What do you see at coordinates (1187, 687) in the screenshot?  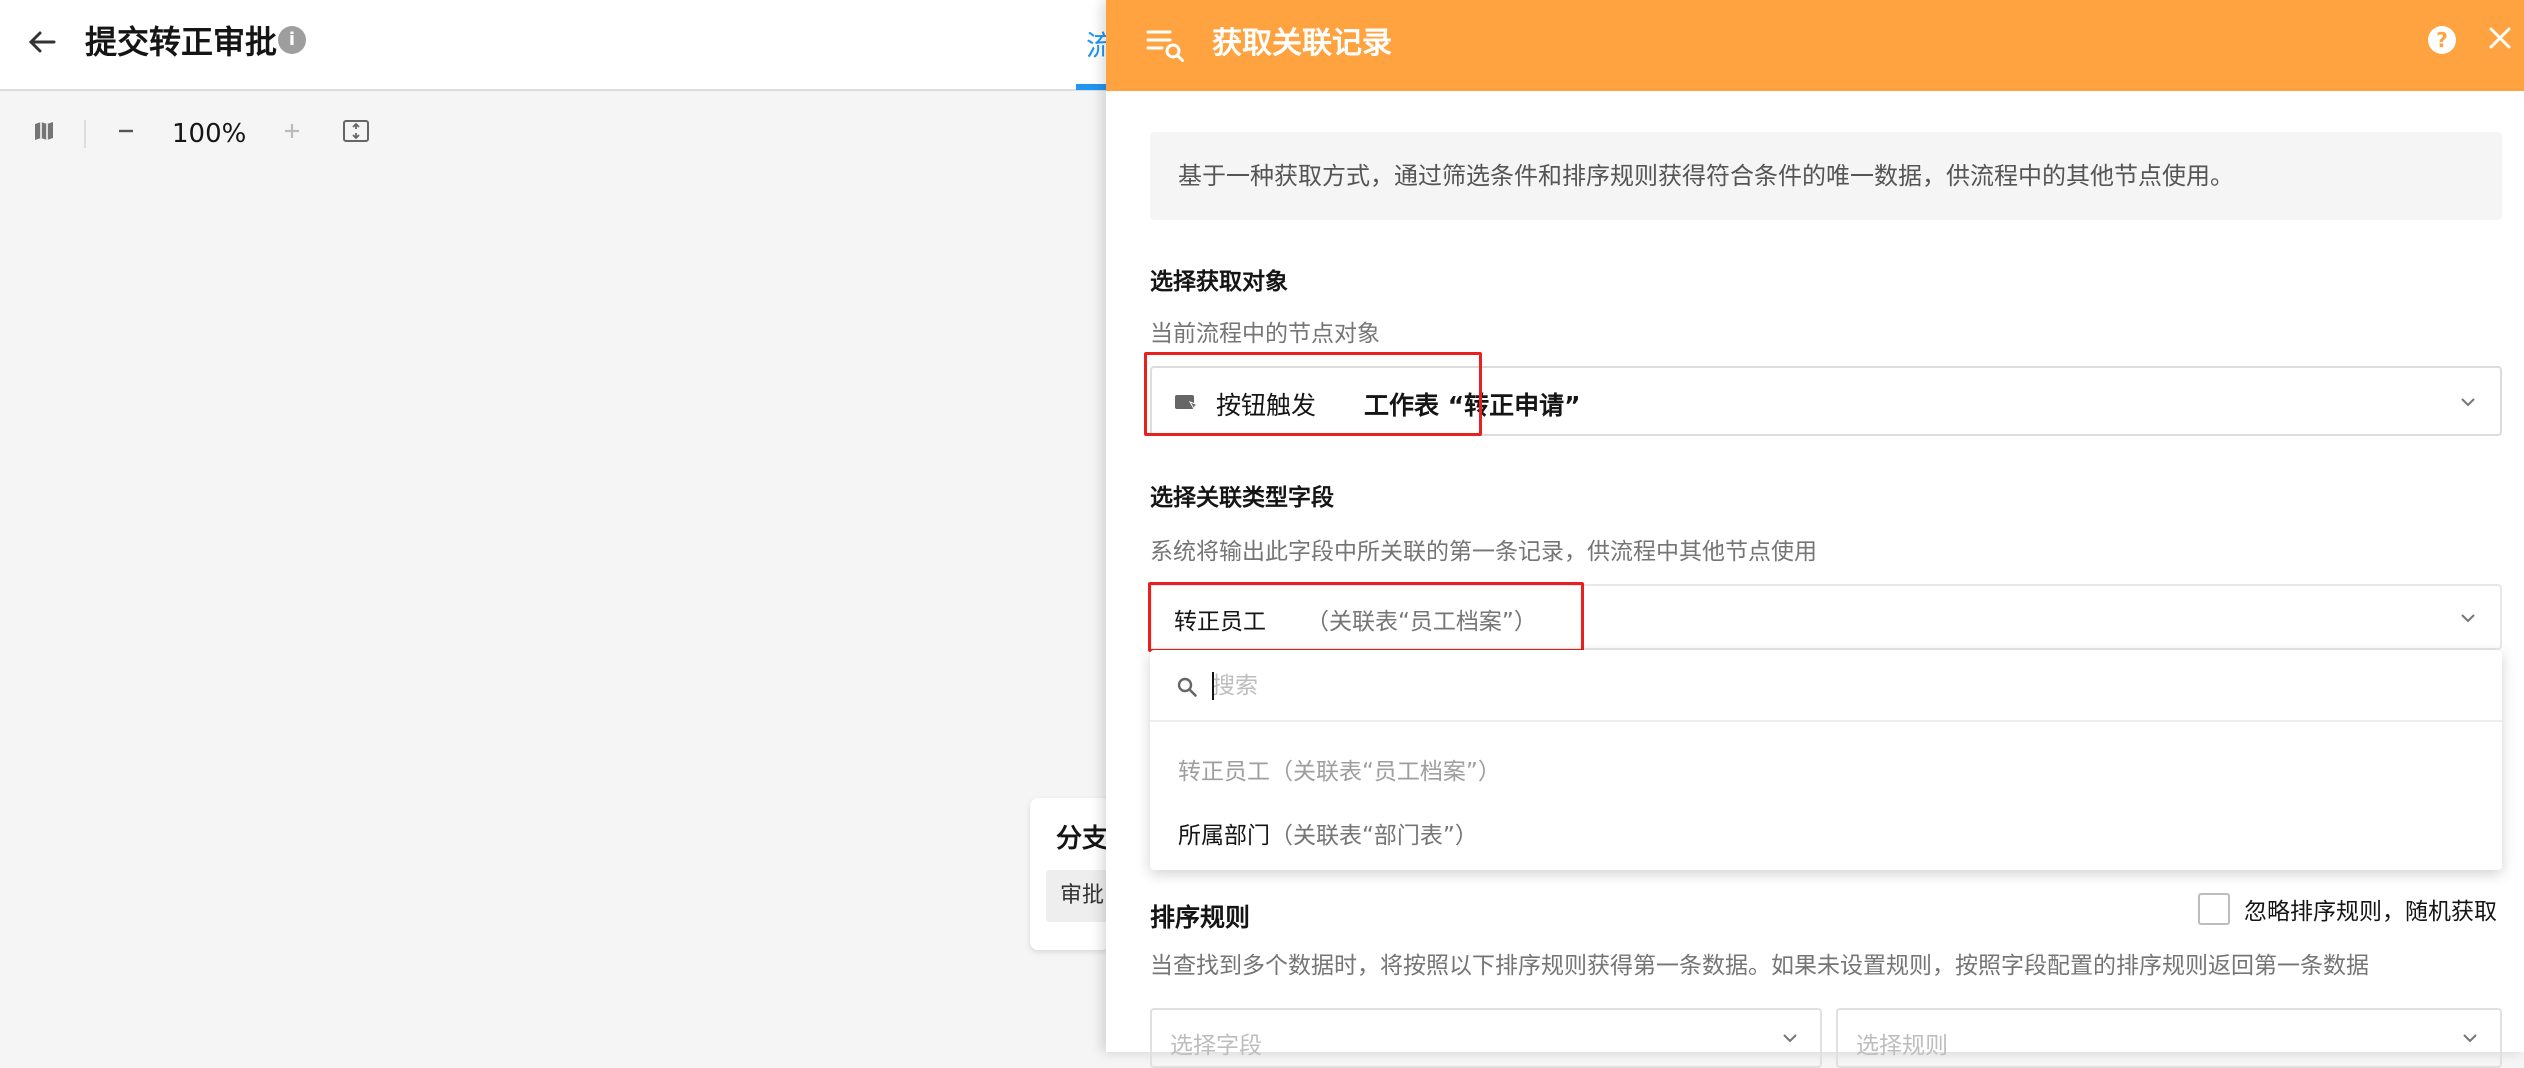 I see `search-icon` at bounding box center [1187, 687].